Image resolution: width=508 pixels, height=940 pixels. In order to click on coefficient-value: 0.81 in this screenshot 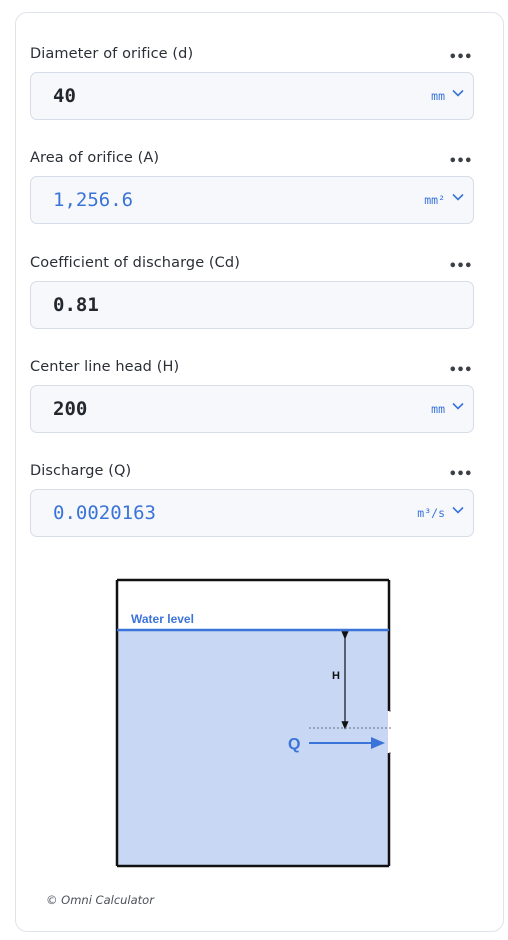, I will do `click(76, 305)`.